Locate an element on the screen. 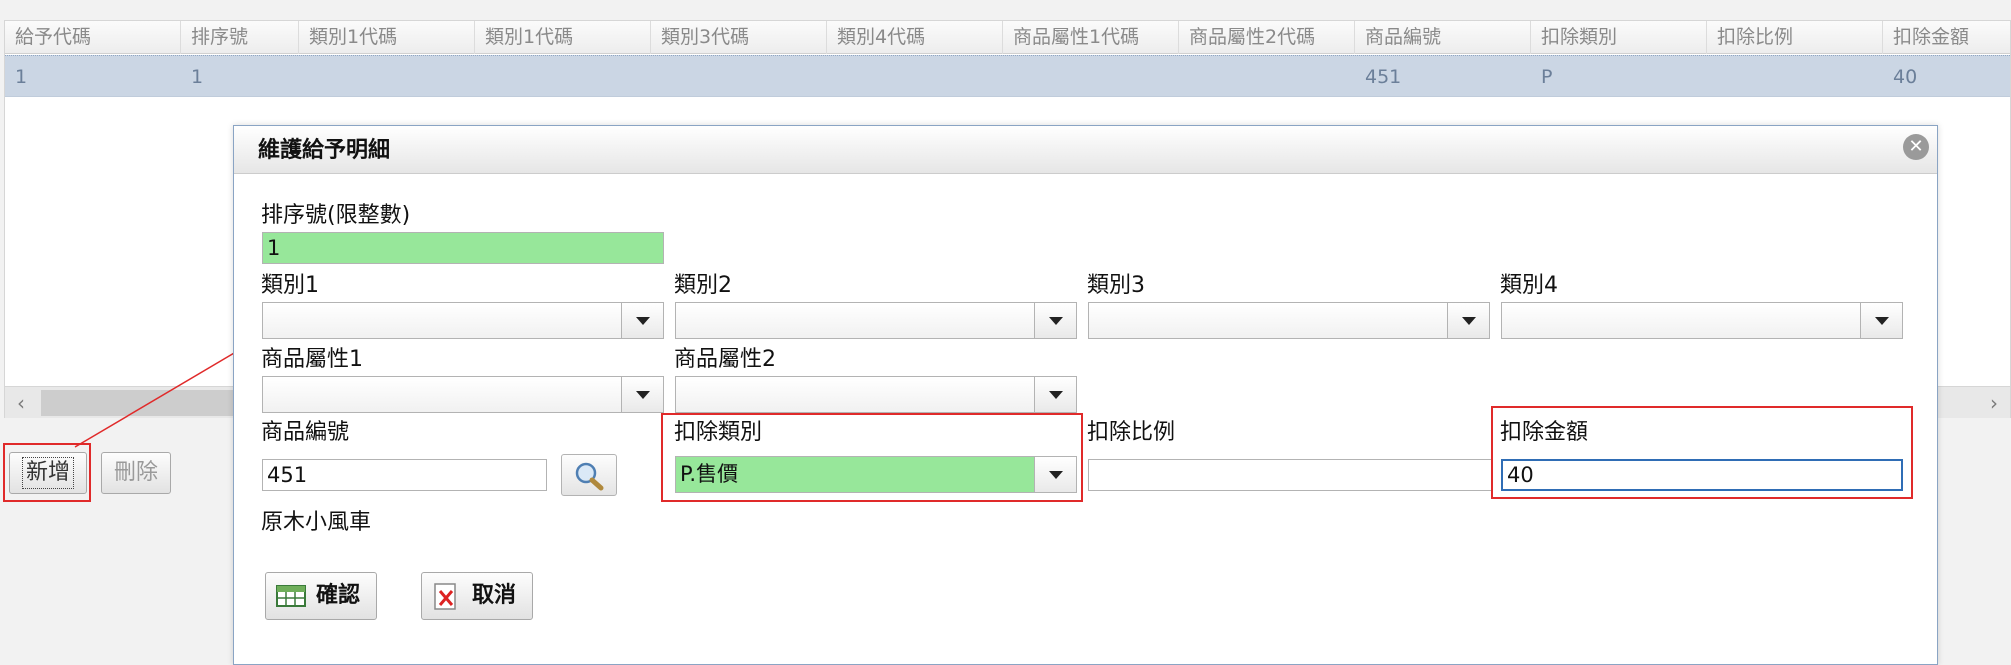 The width and height of the screenshot is (2011, 665). col-header-deduct-type: 扣除類別 is located at coordinates (1619, 37).